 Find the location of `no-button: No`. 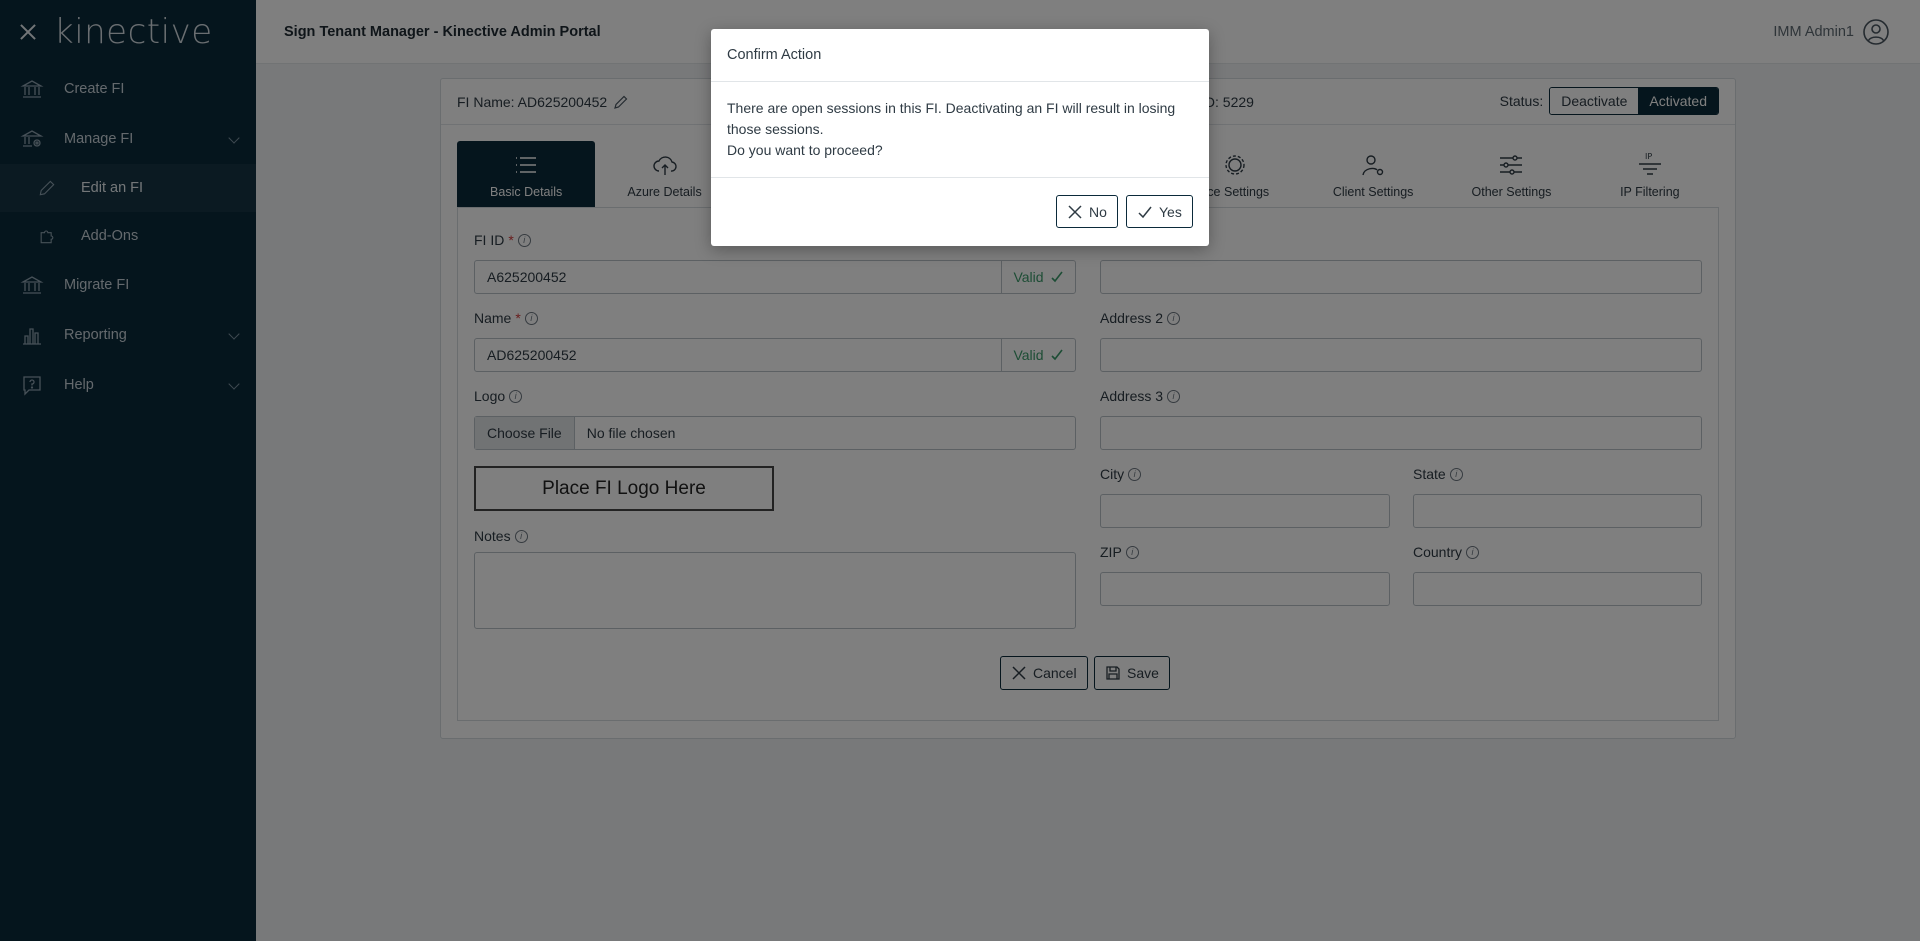

no-button: No is located at coordinates (1087, 211).